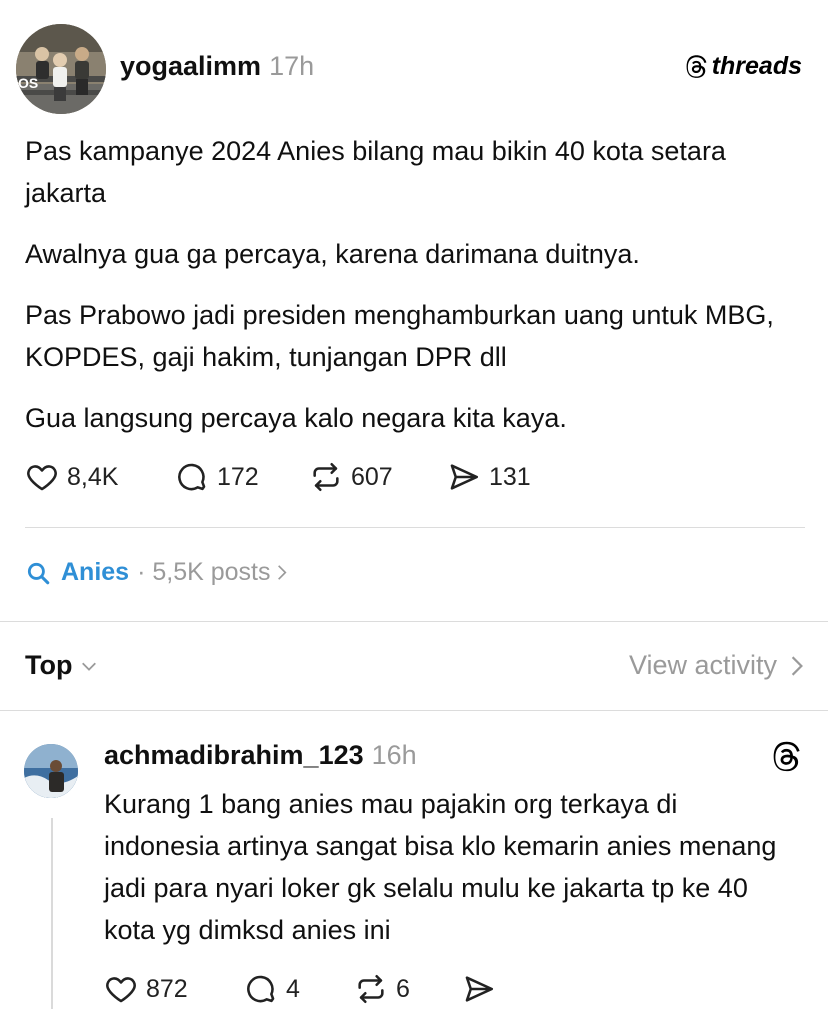 The image size is (828, 1009). Describe the element at coordinates (702, 665) in the screenshot. I see `view-activity-label: View activity` at that location.